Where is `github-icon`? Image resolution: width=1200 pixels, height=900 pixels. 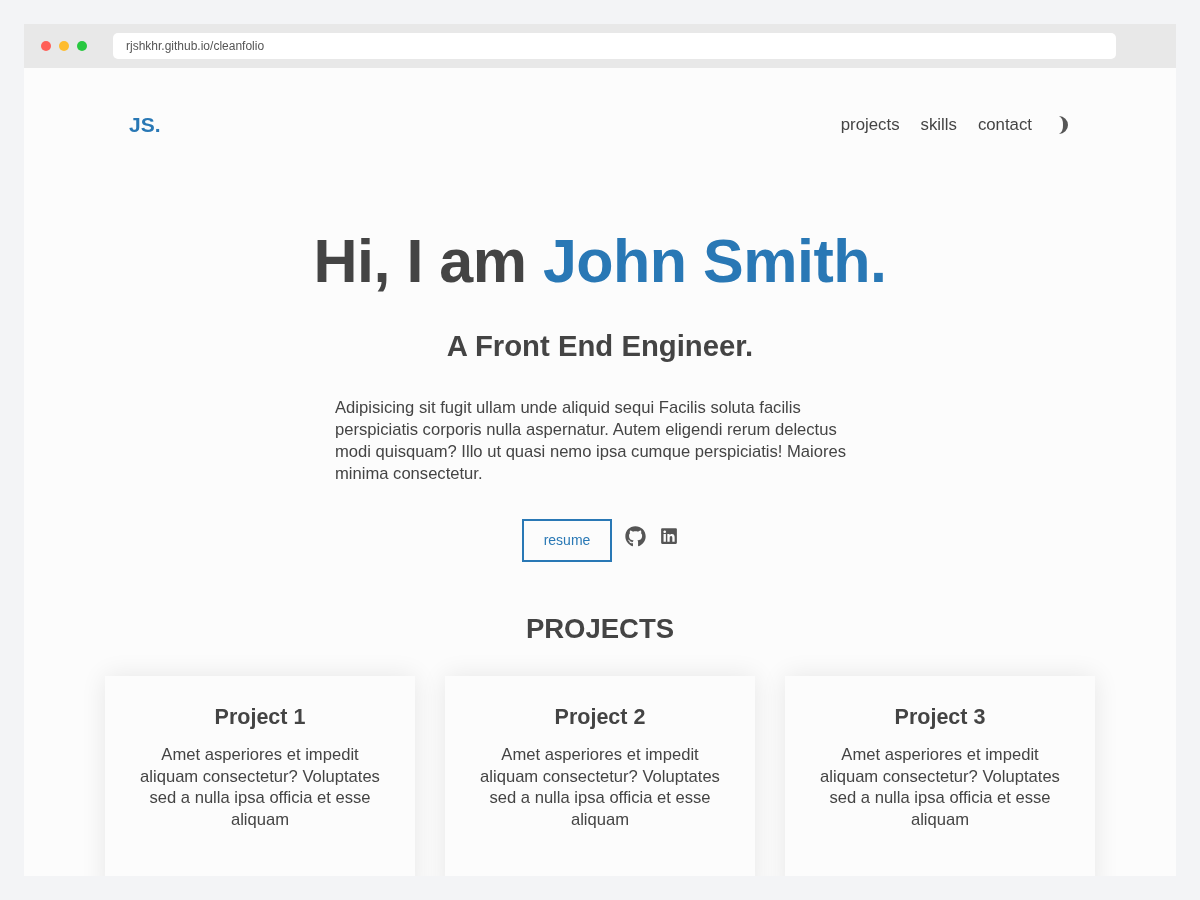
github-icon is located at coordinates (635, 536).